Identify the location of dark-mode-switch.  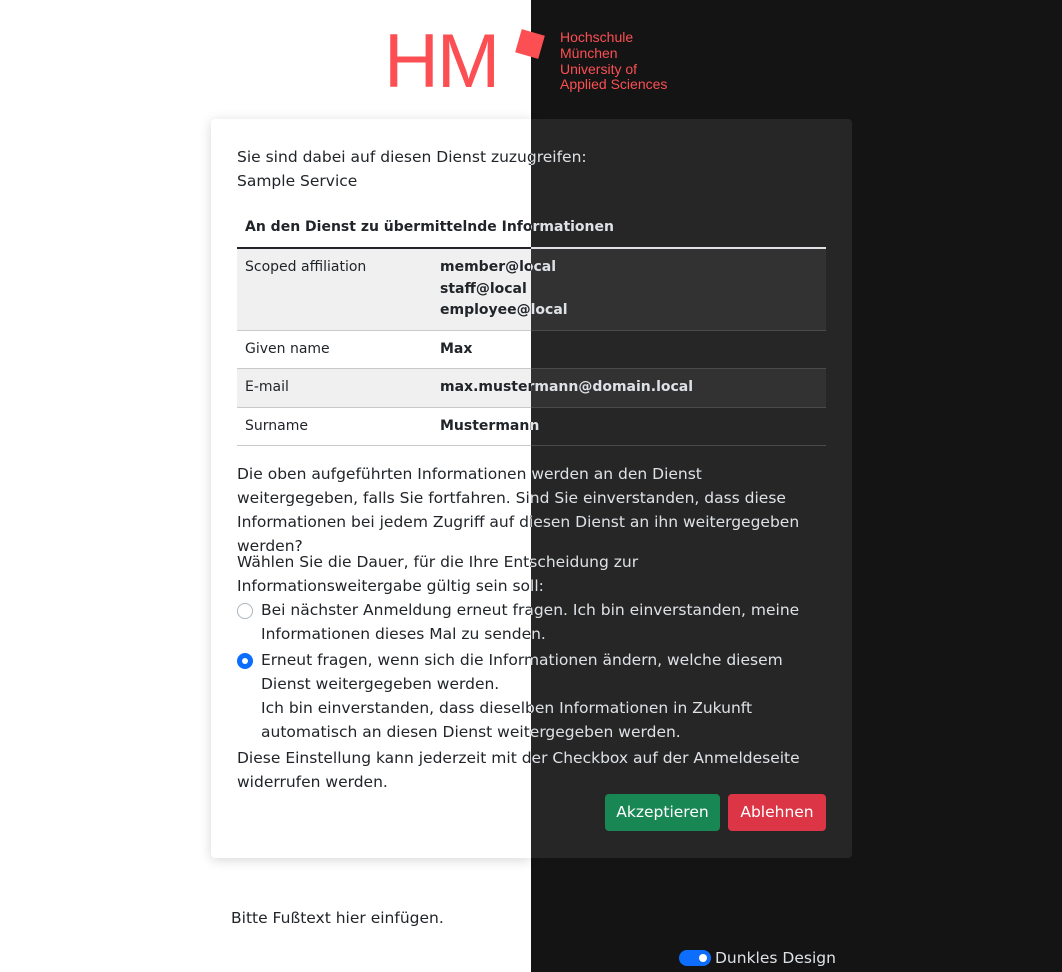
(695, 958).